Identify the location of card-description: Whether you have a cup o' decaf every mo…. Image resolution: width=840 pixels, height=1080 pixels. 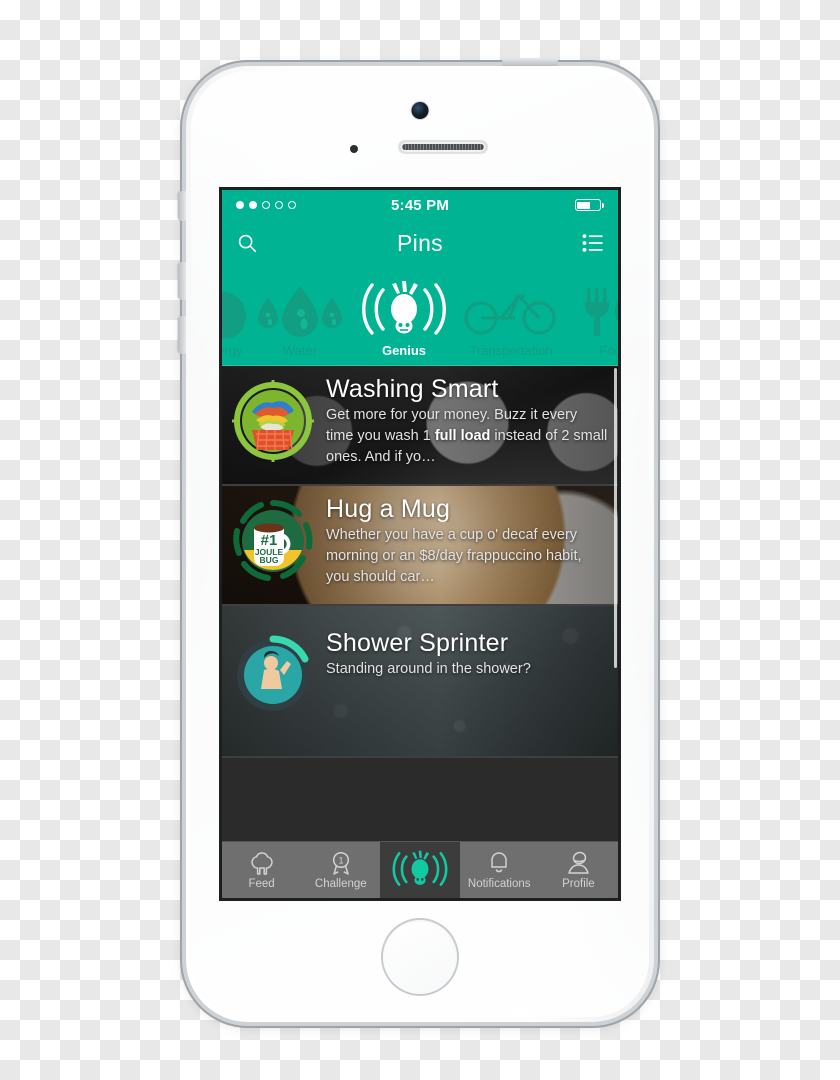
(454, 556).